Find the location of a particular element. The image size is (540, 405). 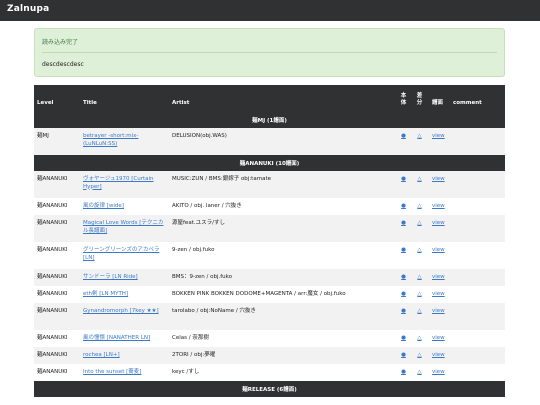

alert-heading: 読み込み完了 is located at coordinates (60, 42).